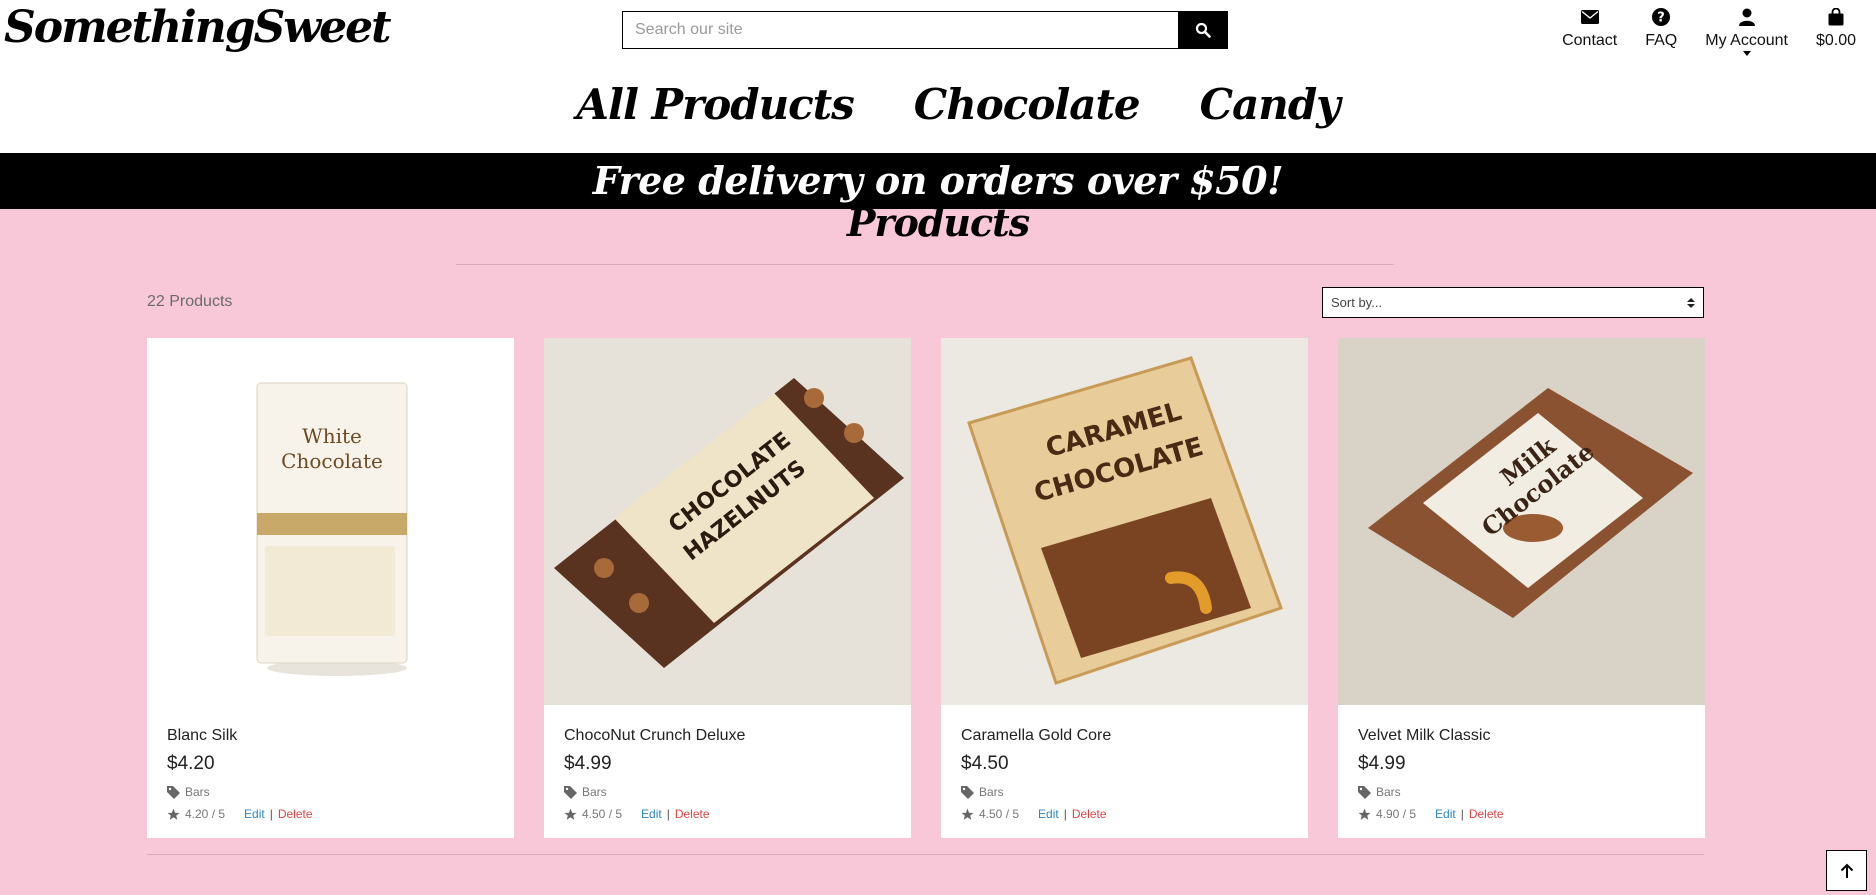  What do you see at coordinates (1661, 40) in the screenshot?
I see `faq-label: FAQ` at bounding box center [1661, 40].